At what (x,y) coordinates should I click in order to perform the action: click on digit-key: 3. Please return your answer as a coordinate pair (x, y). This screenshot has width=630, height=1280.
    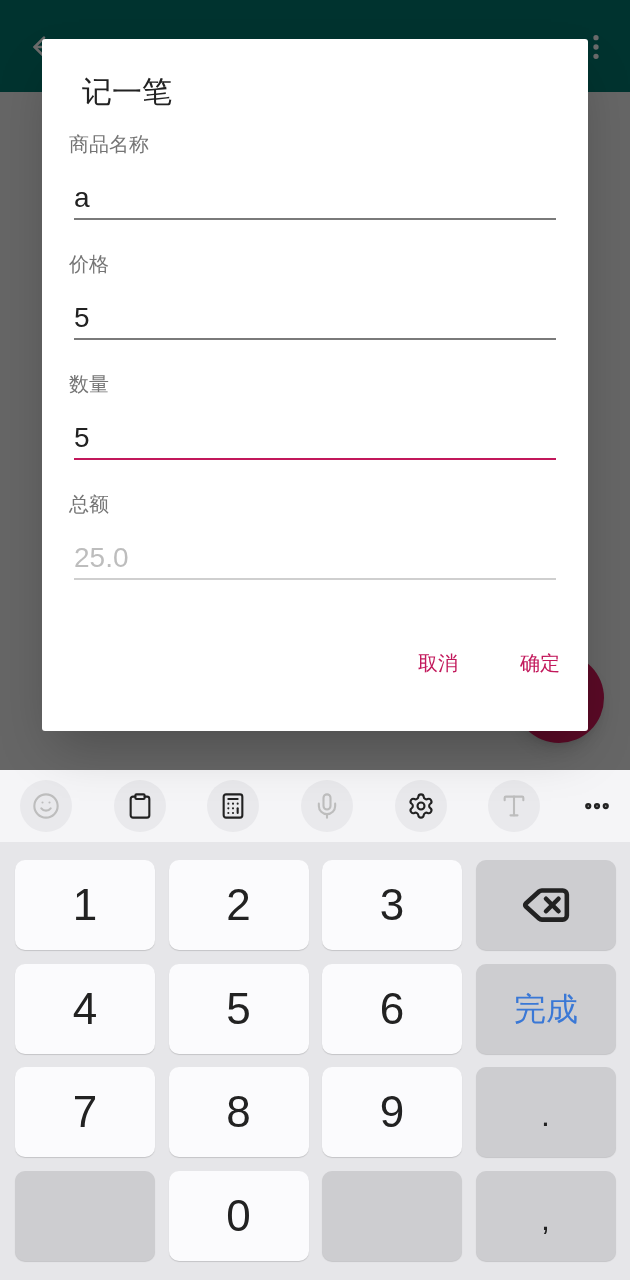
    Looking at the image, I should click on (392, 905).